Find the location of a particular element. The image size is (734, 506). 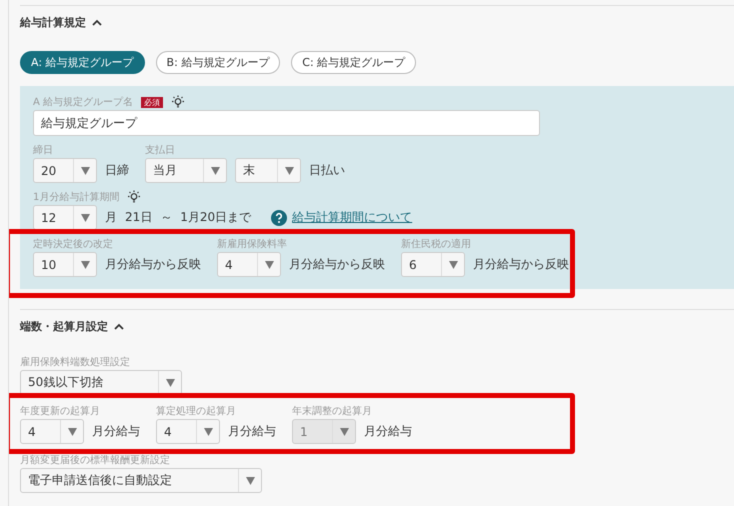

section-title: 端数・起算月設定 is located at coordinates (64, 326).